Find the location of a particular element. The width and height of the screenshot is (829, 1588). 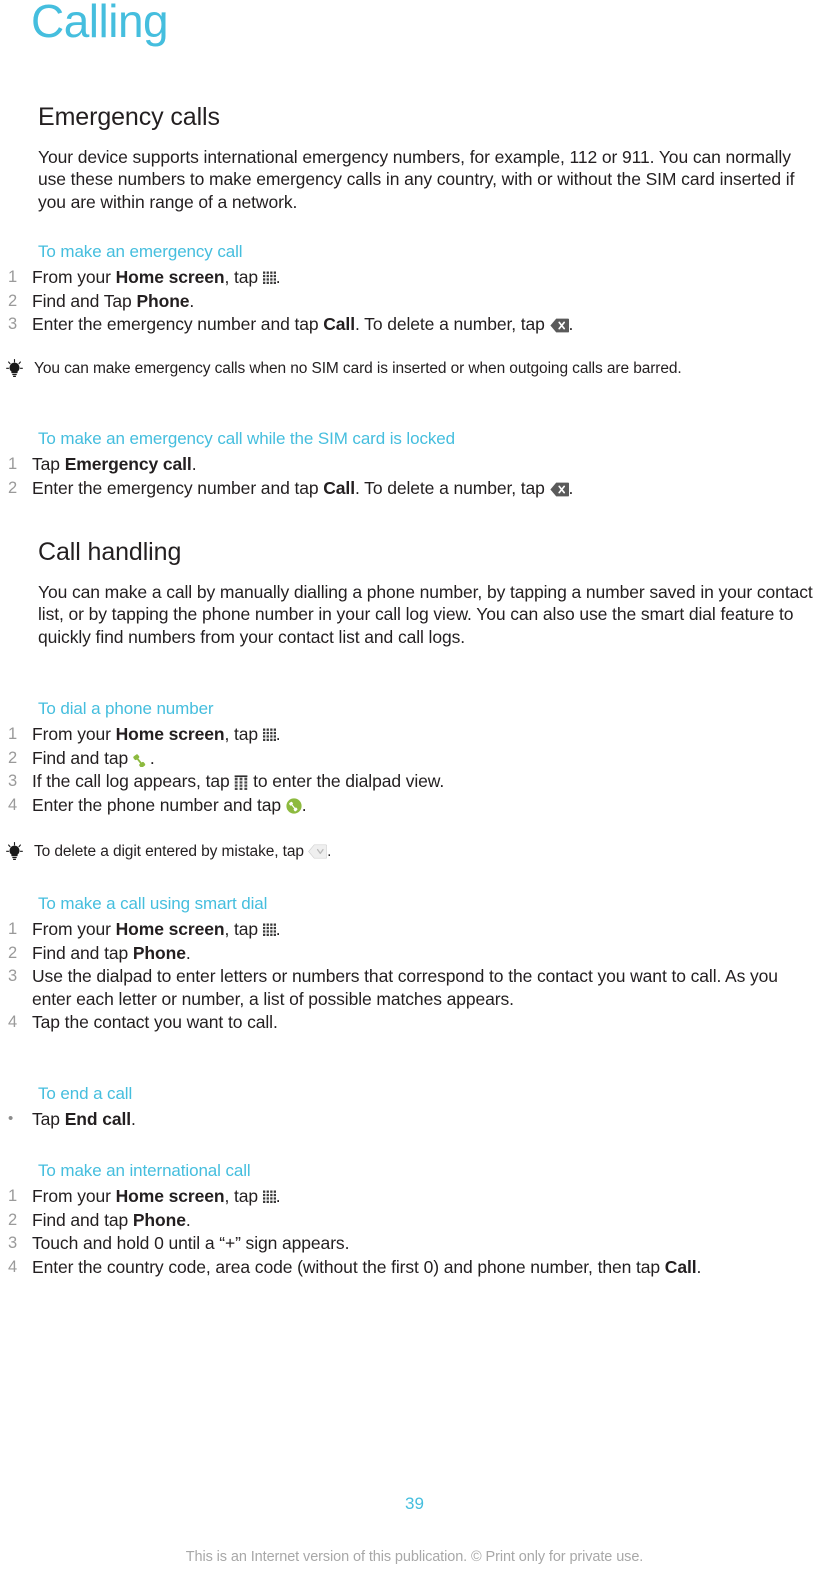

step-list: • Tap End call. is located at coordinates (393, 1119).